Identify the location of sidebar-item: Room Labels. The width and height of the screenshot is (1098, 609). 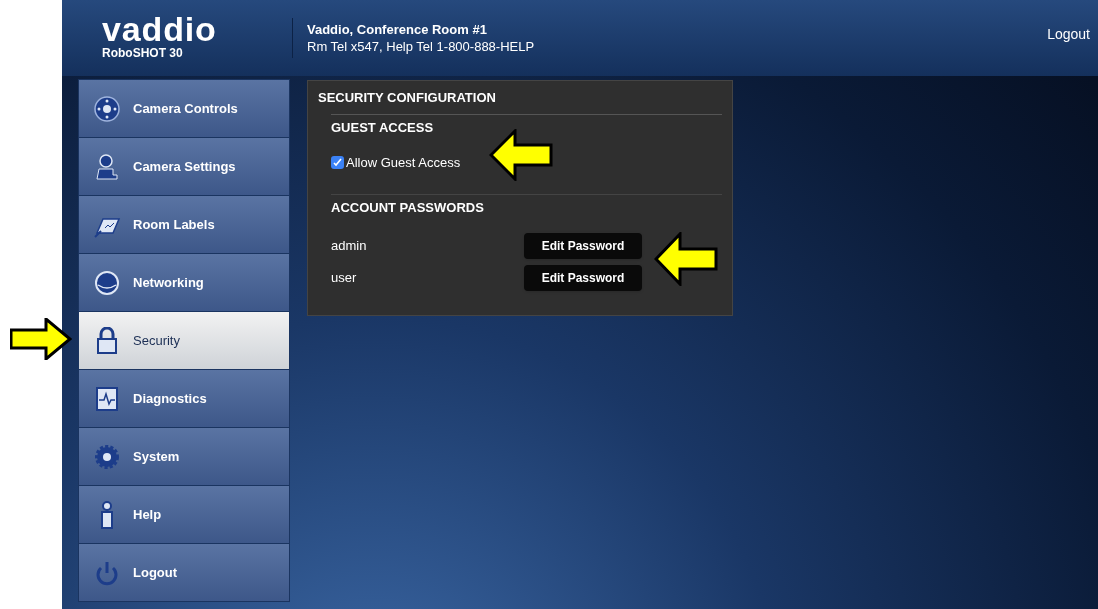
(184, 224).